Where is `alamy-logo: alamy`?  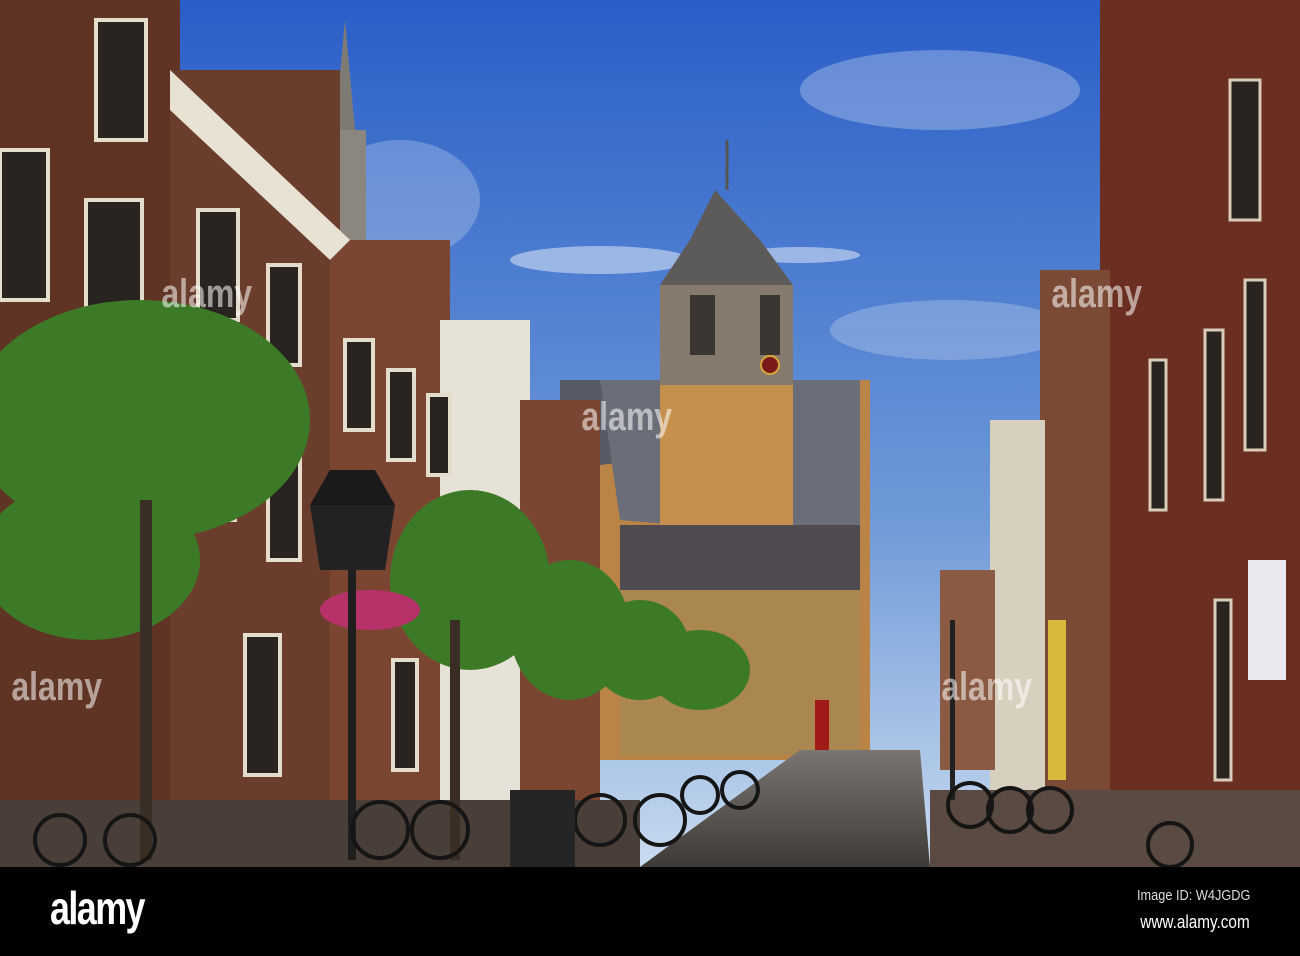 alamy-logo: alamy is located at coordinates (98, 908).